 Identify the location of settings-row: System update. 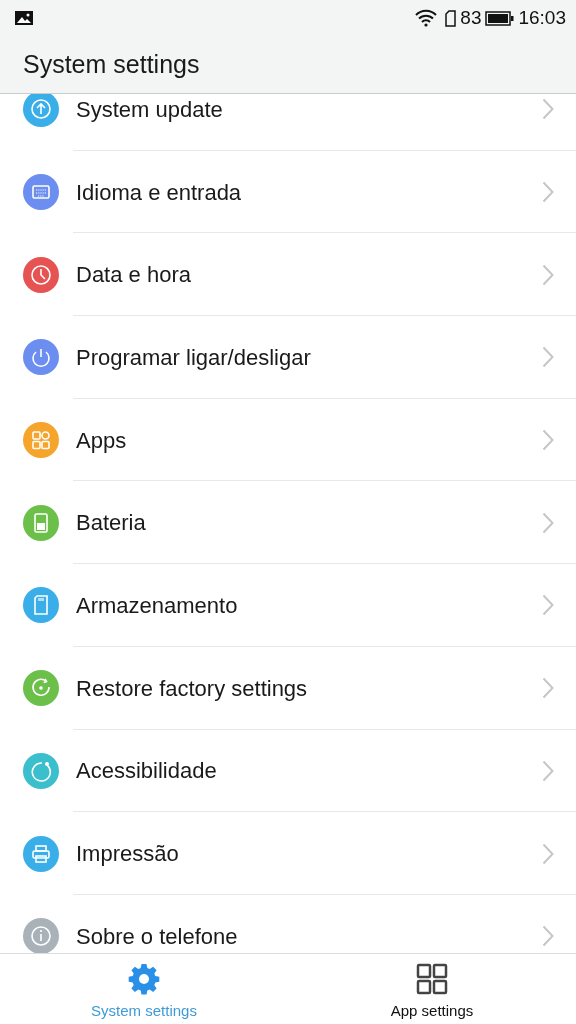
(288, 122).